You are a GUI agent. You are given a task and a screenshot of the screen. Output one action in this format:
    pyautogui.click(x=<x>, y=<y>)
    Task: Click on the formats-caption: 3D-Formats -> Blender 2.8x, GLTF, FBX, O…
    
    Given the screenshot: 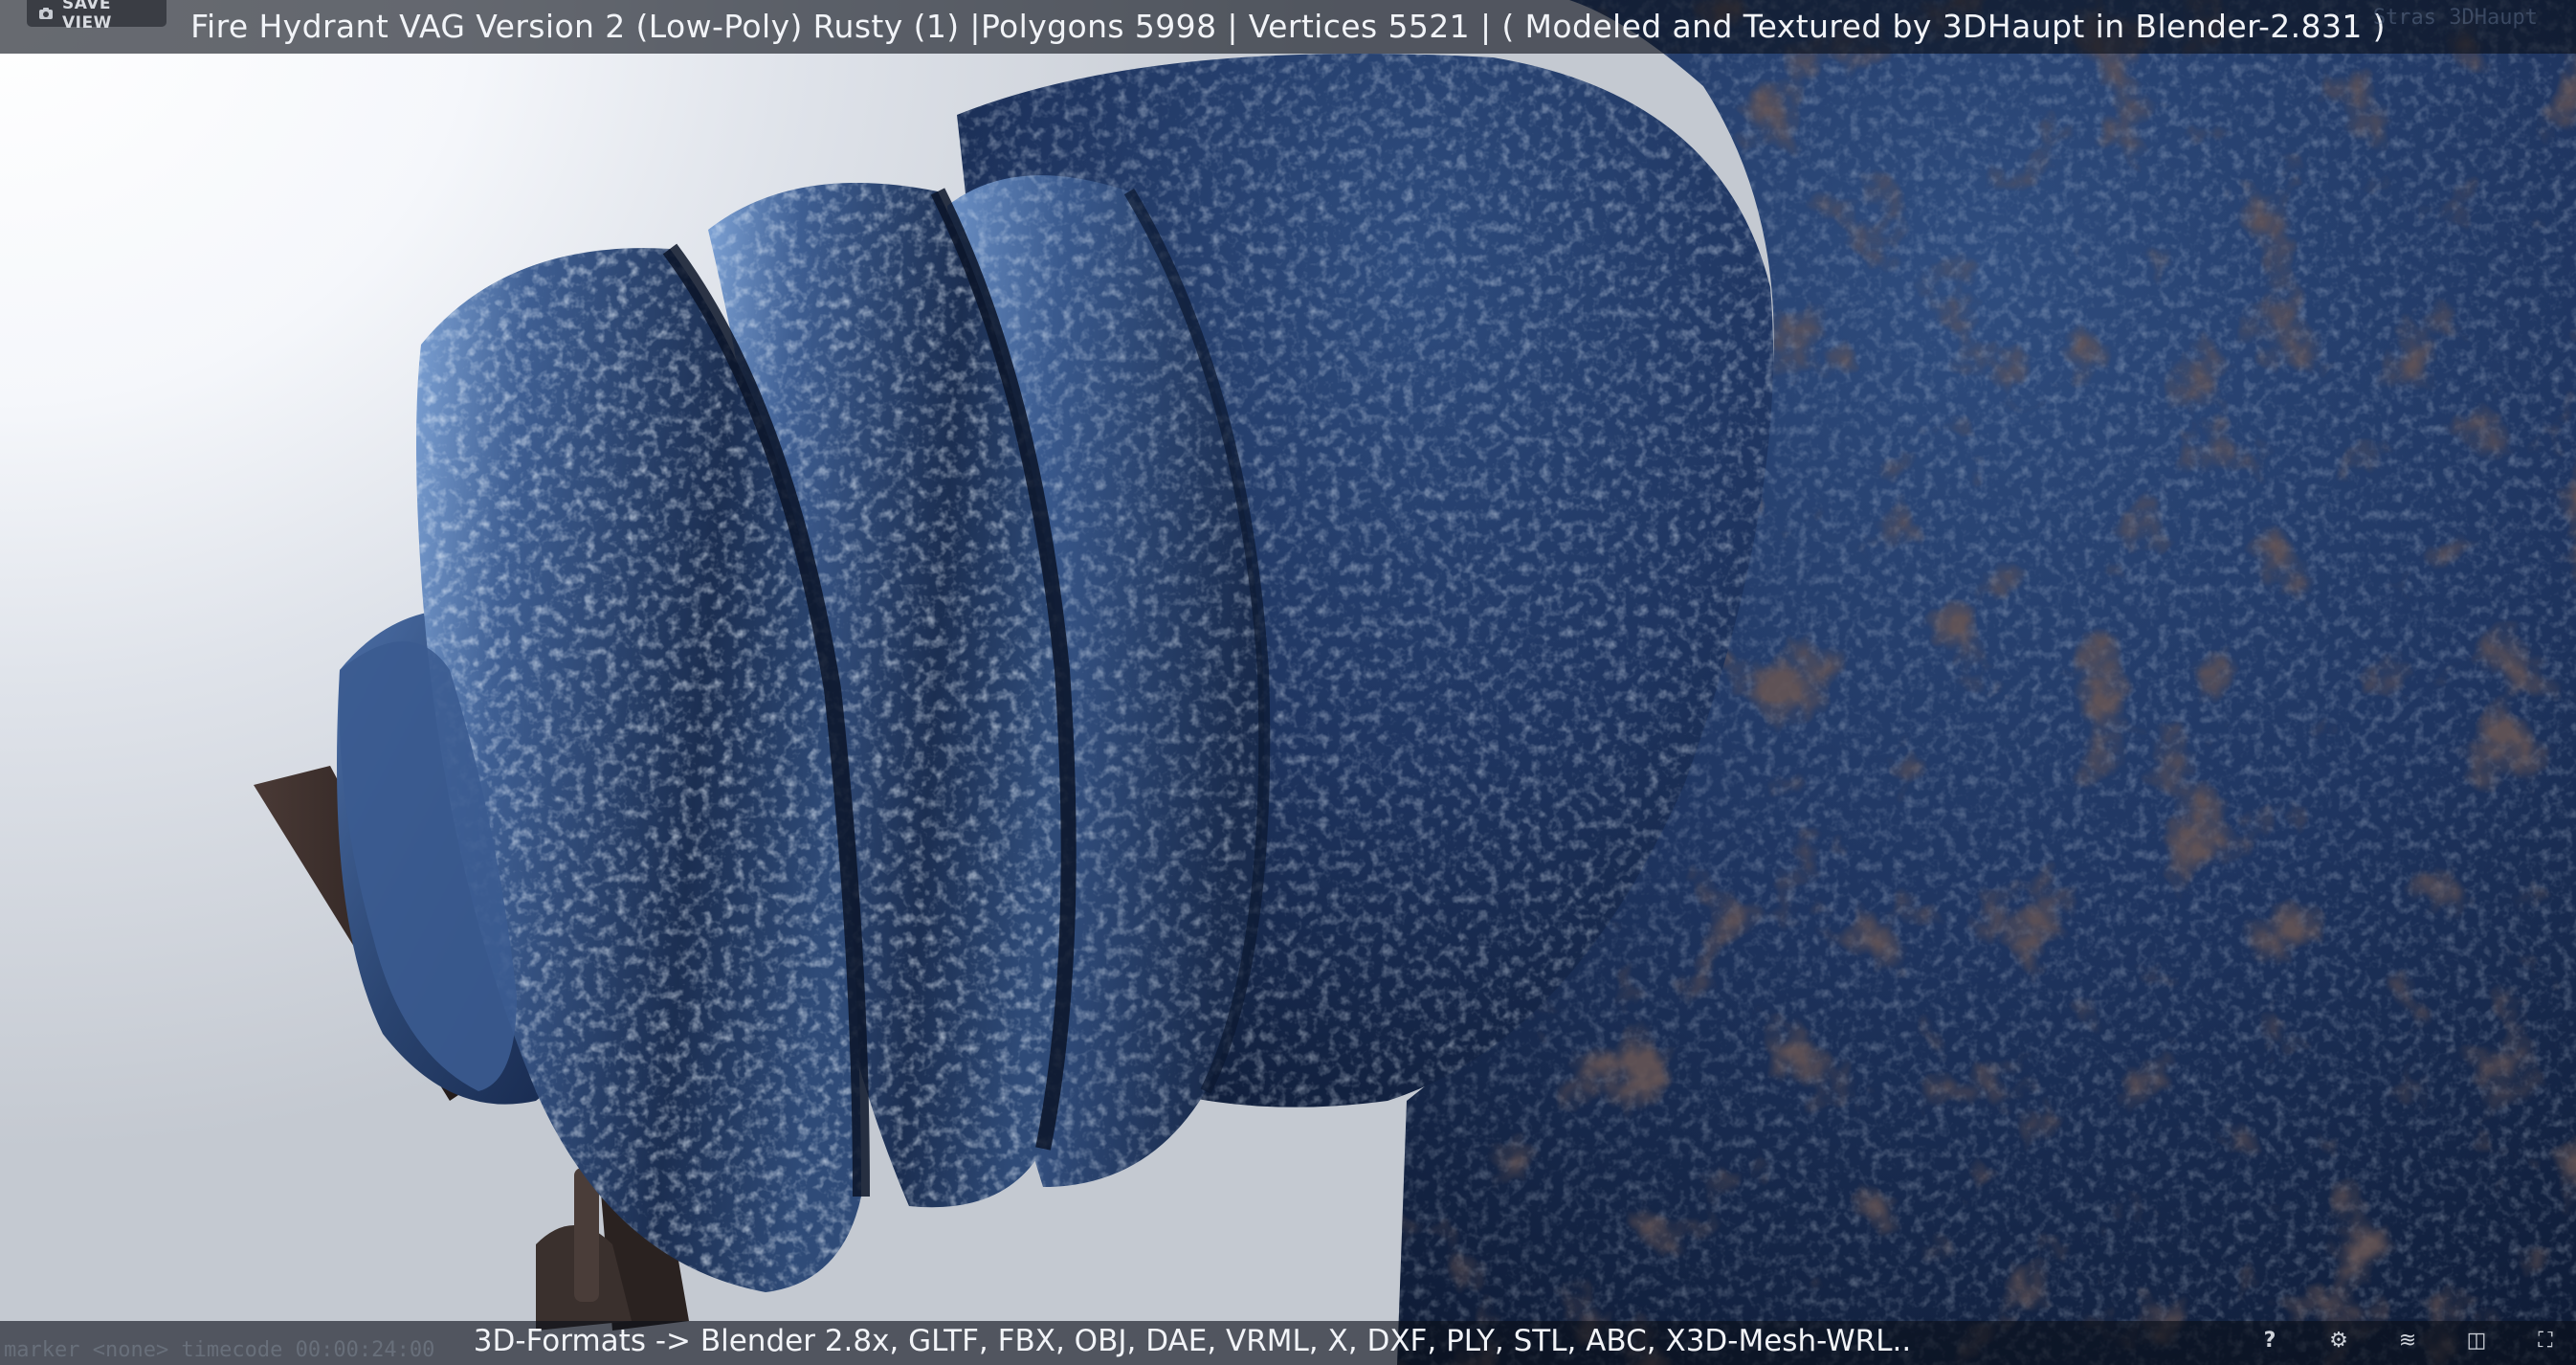 What is the action you would take?
    pyautogui.click(x=1192, y=1341)
    